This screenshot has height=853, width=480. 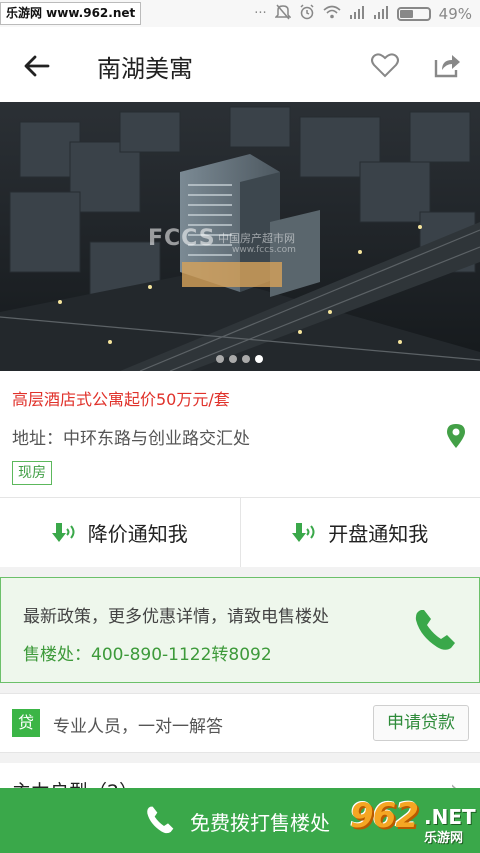 What do you see at coordinates (259, 359) in the screenshot?
I see `carousel-dot-active` at bounding box center [259, 359].